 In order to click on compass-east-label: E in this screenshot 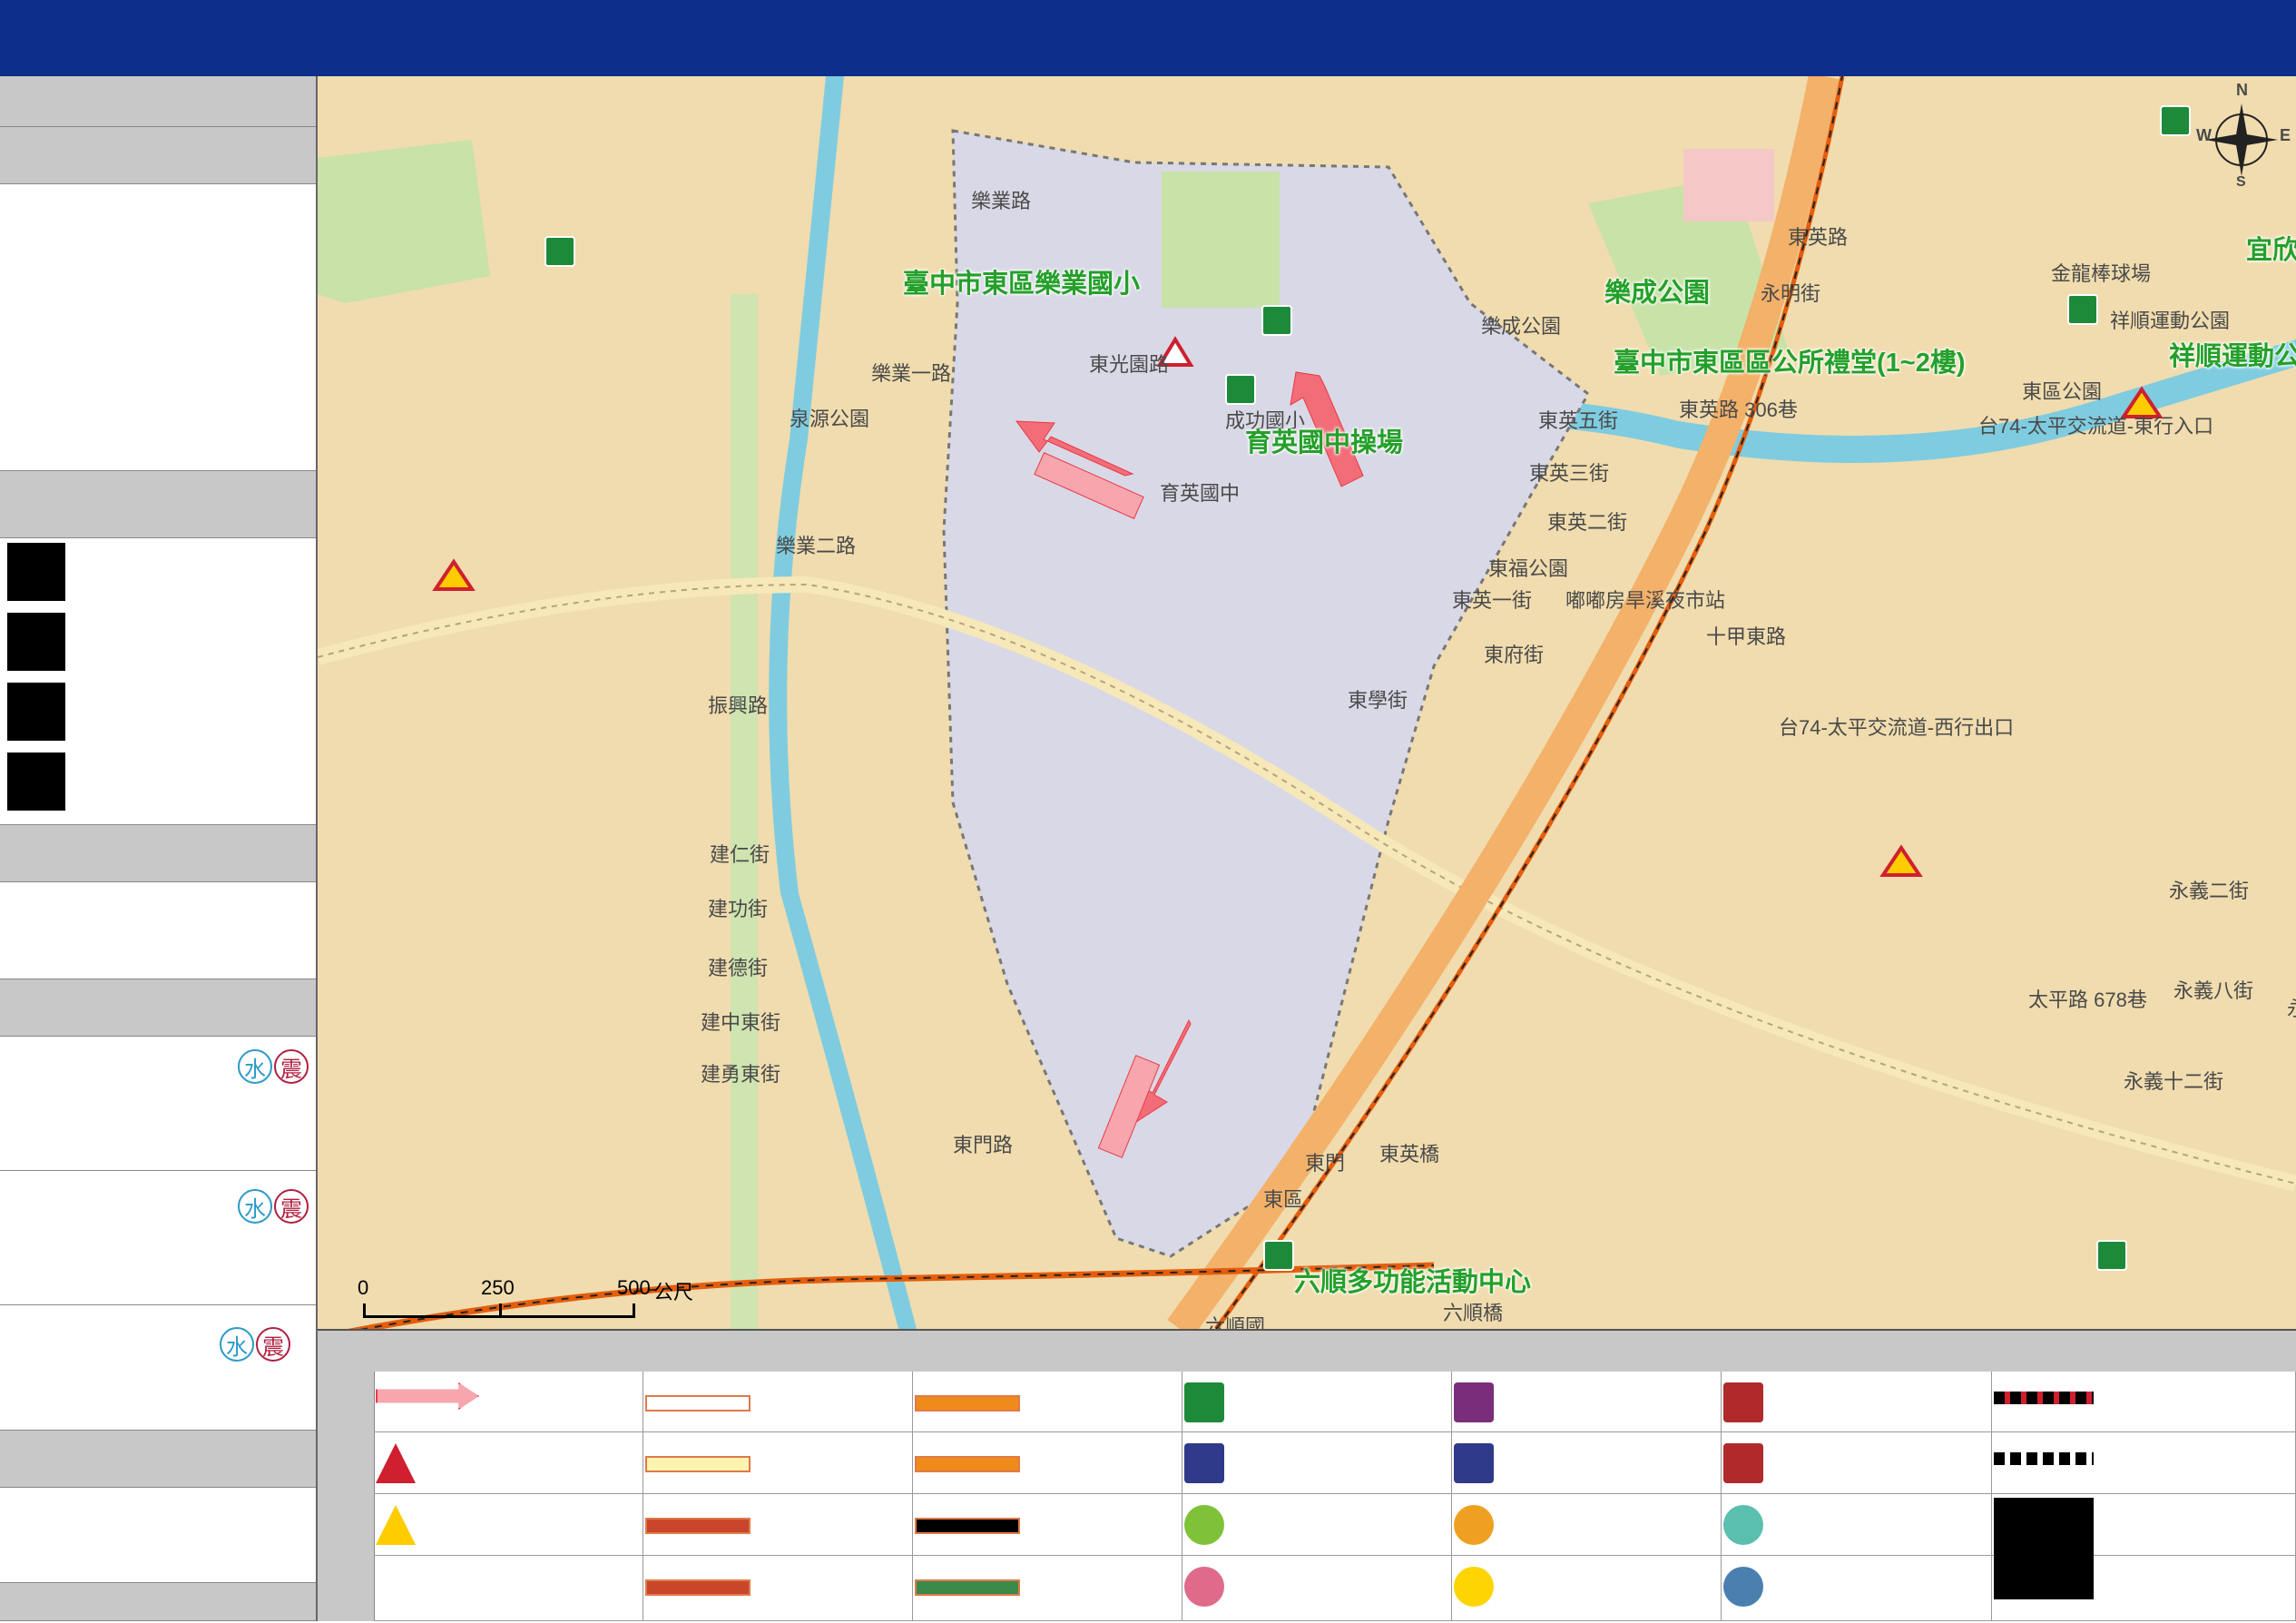, I will do `click(2285, 135)`.